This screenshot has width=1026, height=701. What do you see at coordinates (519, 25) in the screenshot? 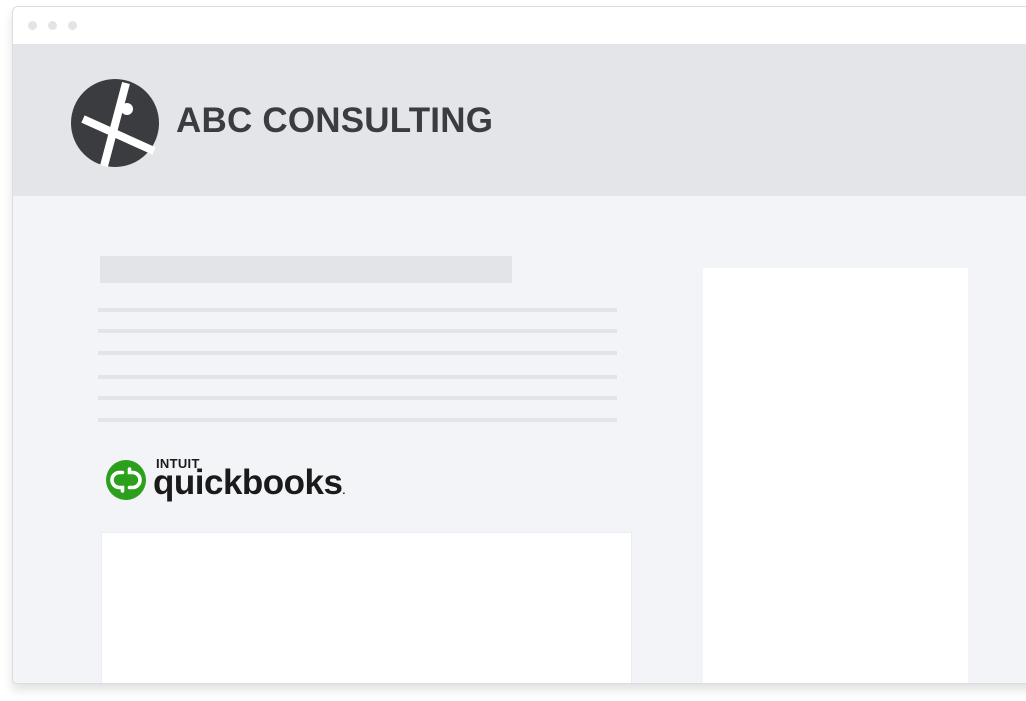
I see `window-titlebar` at bounding box center [519, 25].